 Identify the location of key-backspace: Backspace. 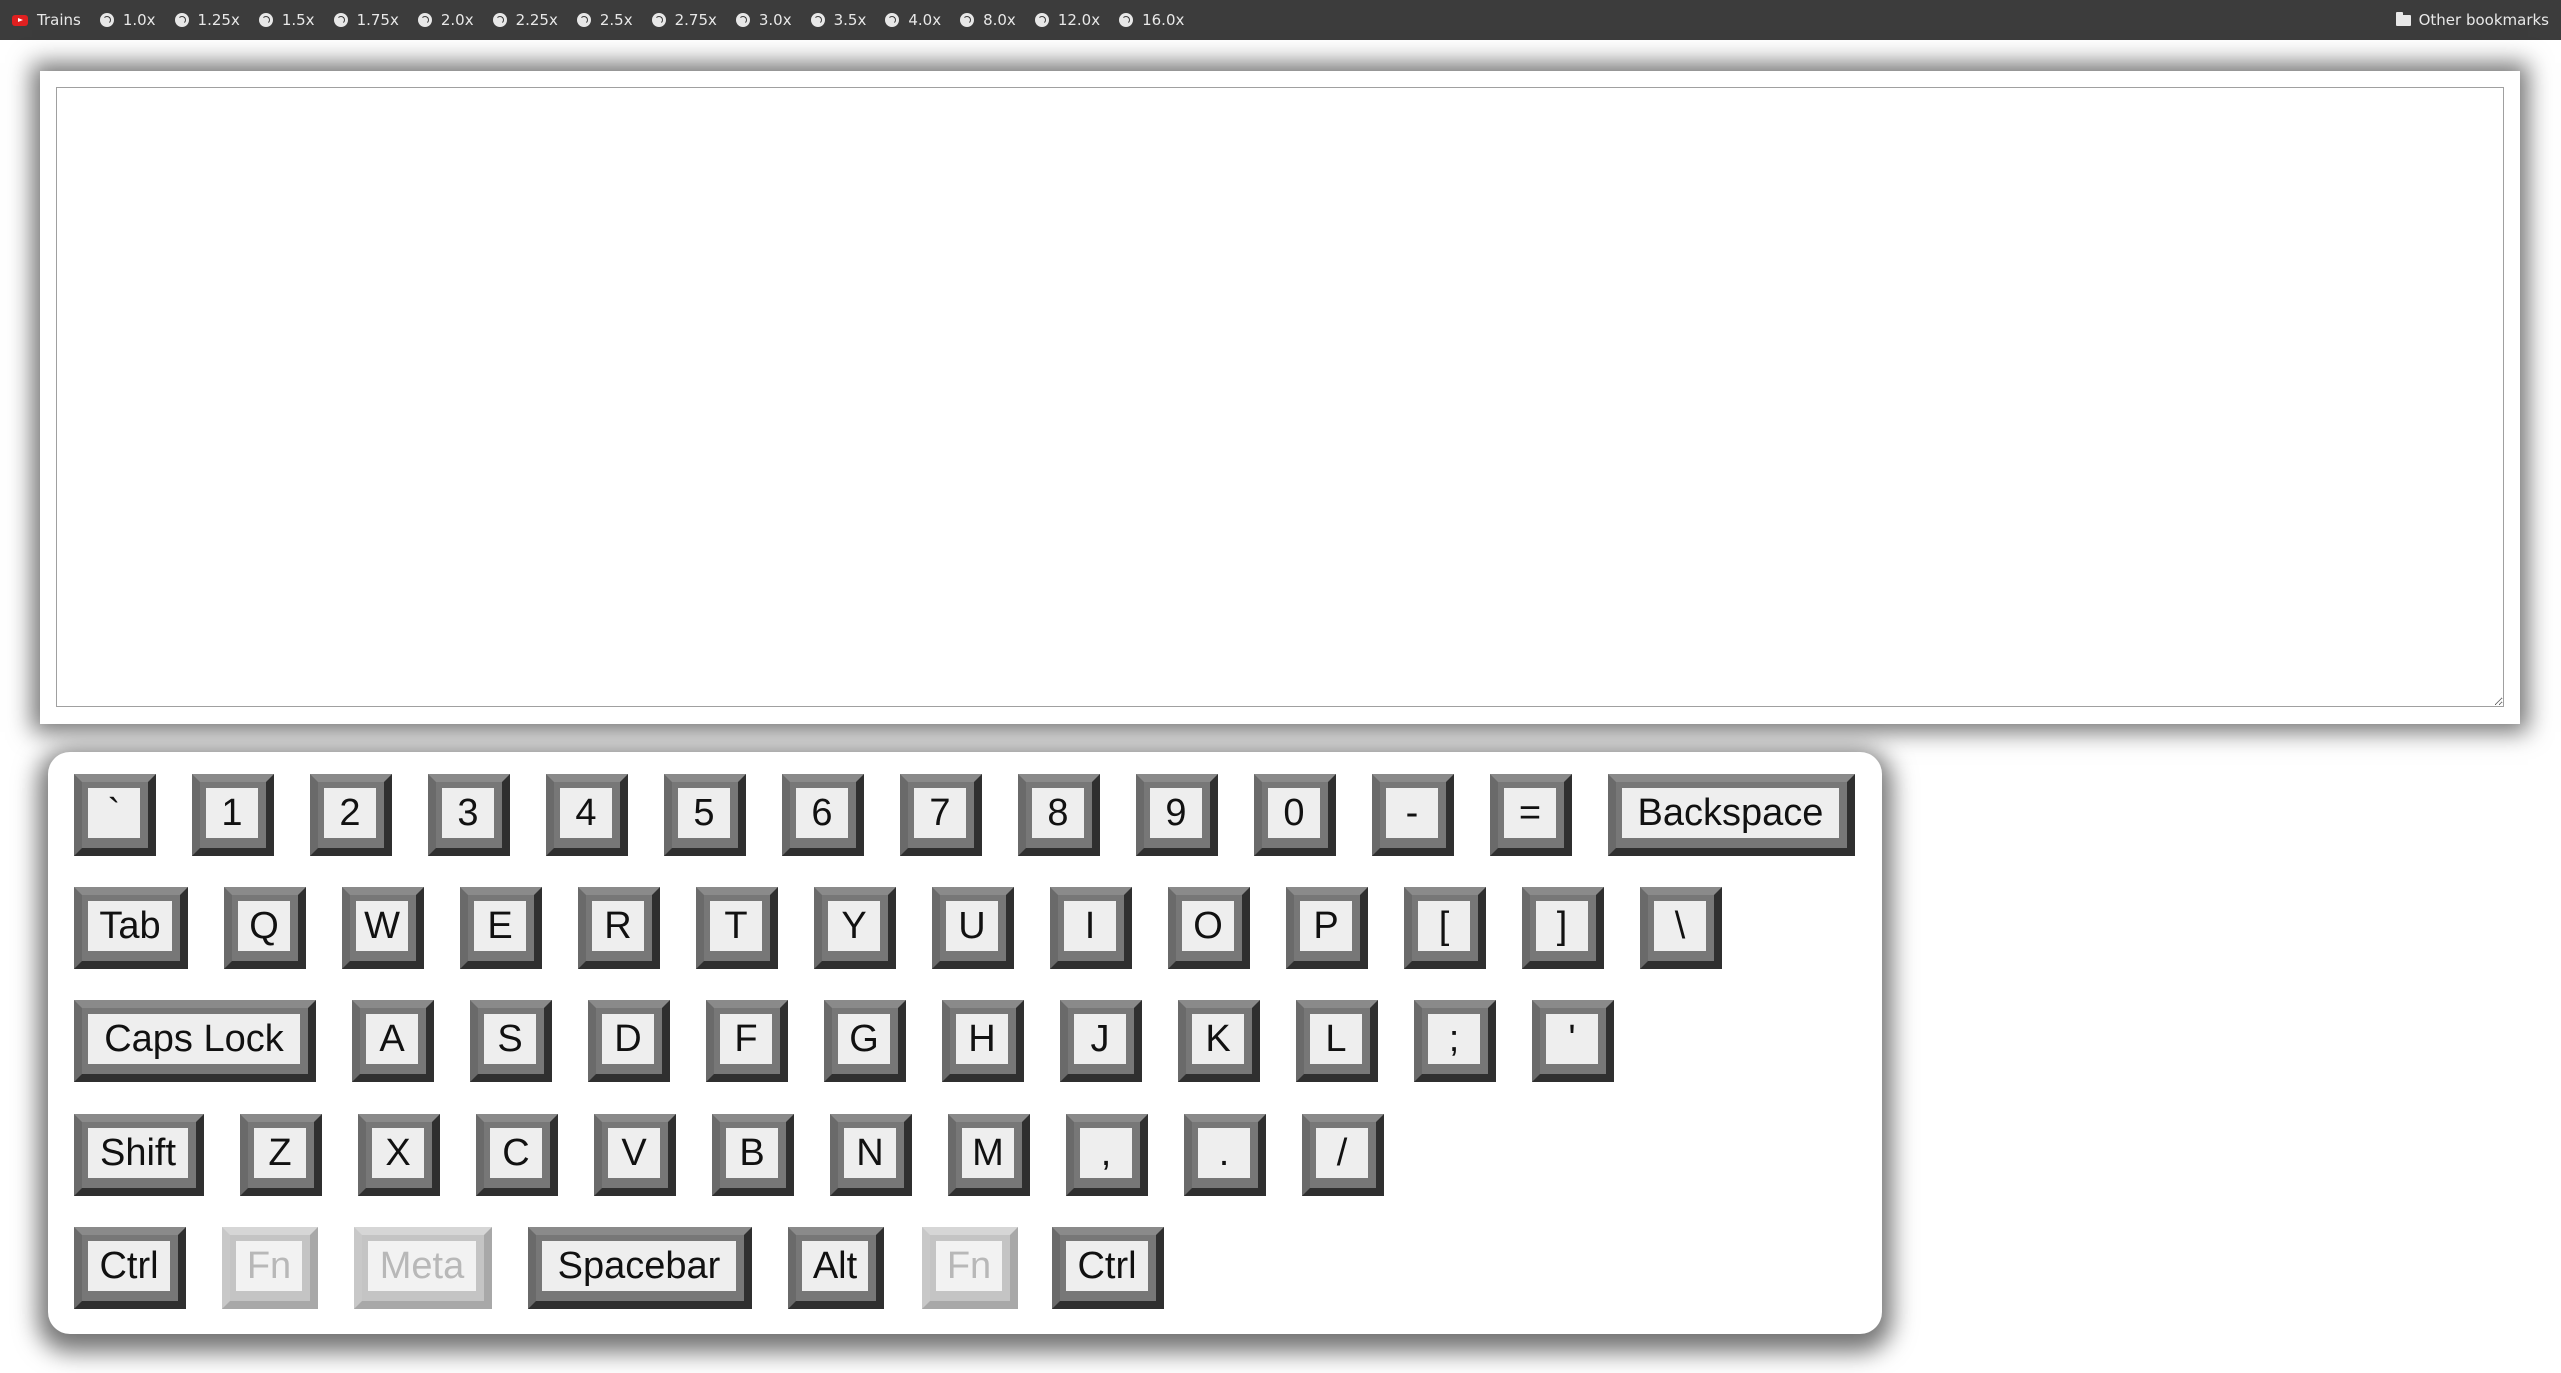
(1731, 815).